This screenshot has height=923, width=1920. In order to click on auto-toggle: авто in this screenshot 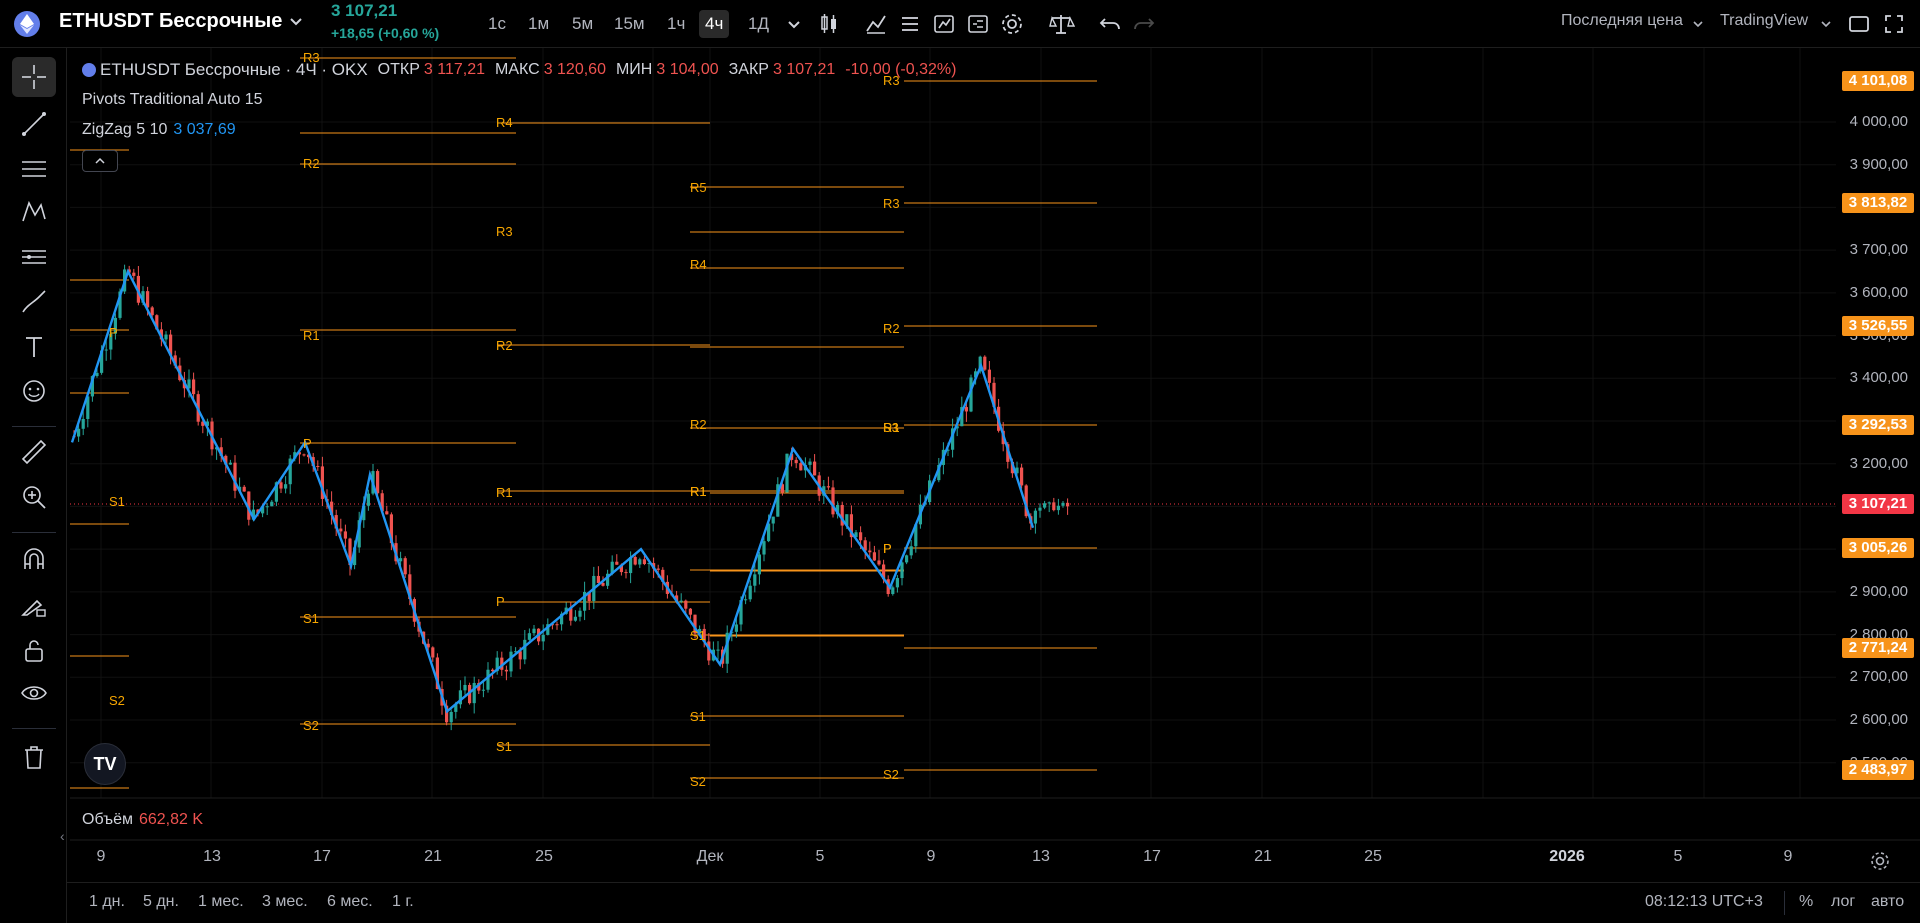, I will do `click(1887, 902)`.